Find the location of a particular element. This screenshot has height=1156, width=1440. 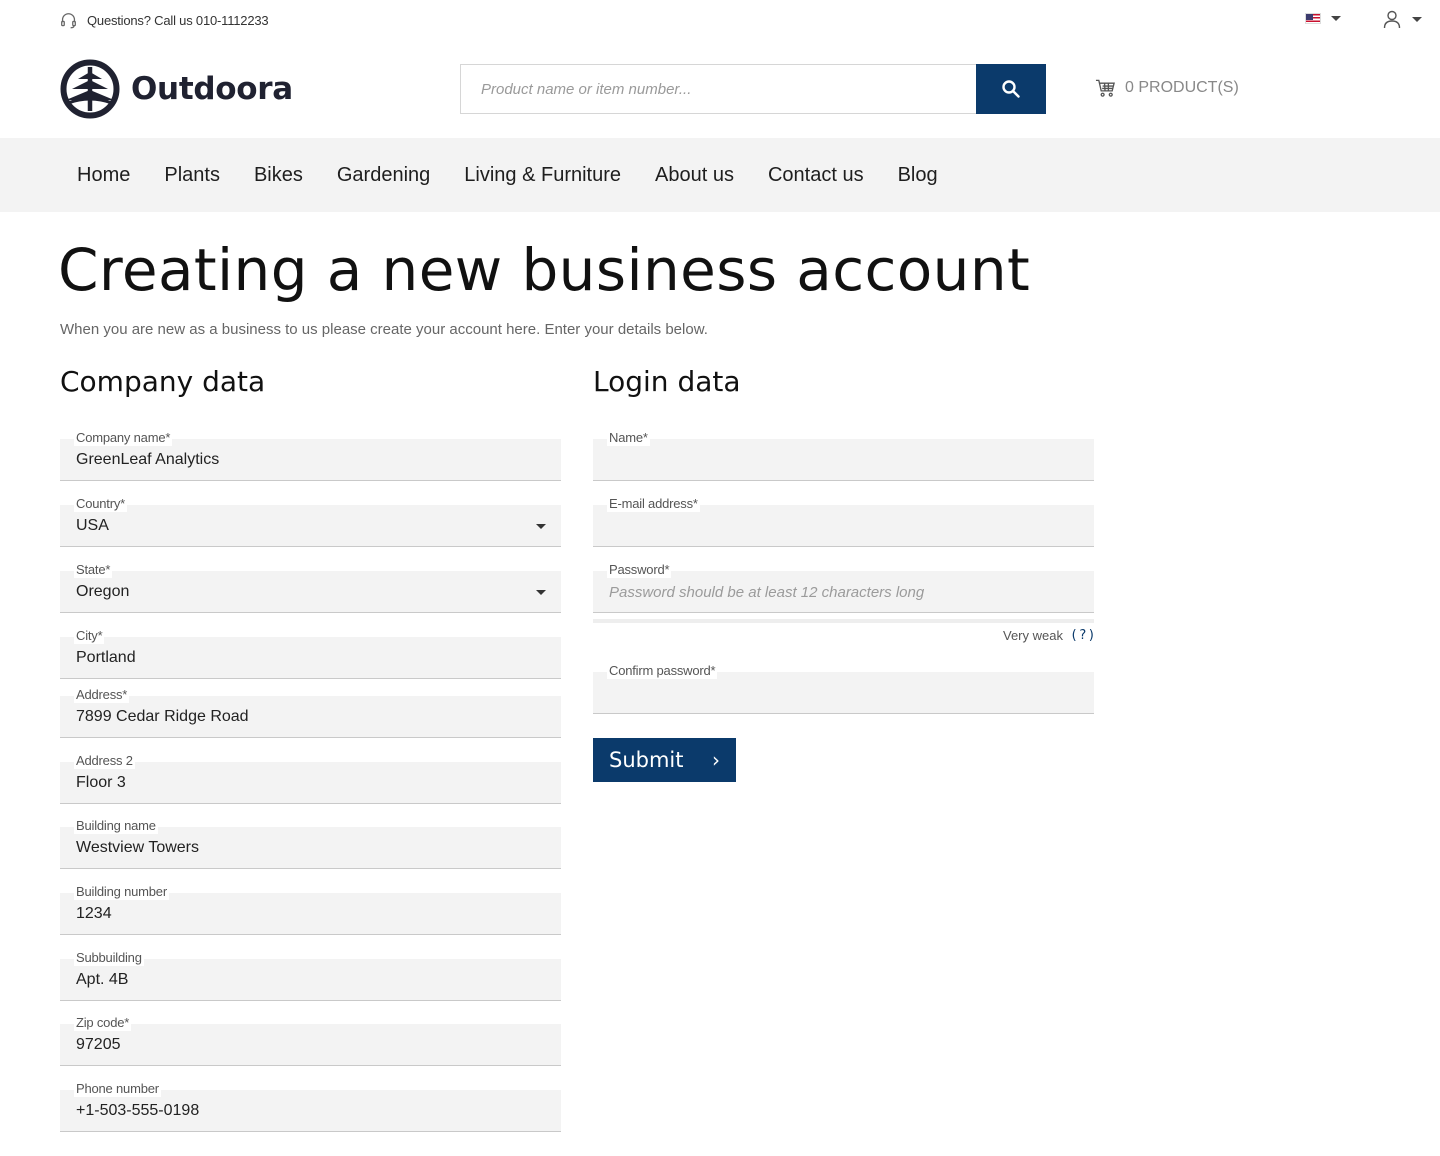

field-value: 7899 Cedar Ridge Road is located at coordinates (162, 716).